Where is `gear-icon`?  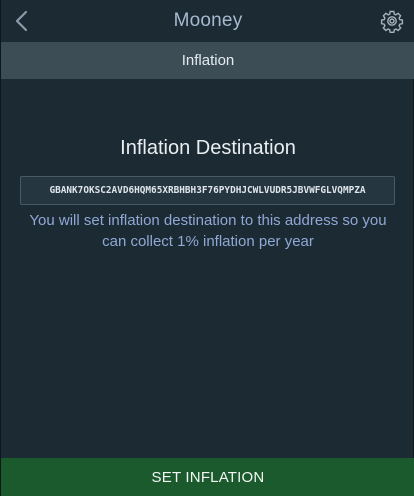 gear-icon is located at coordinates (392, 21).